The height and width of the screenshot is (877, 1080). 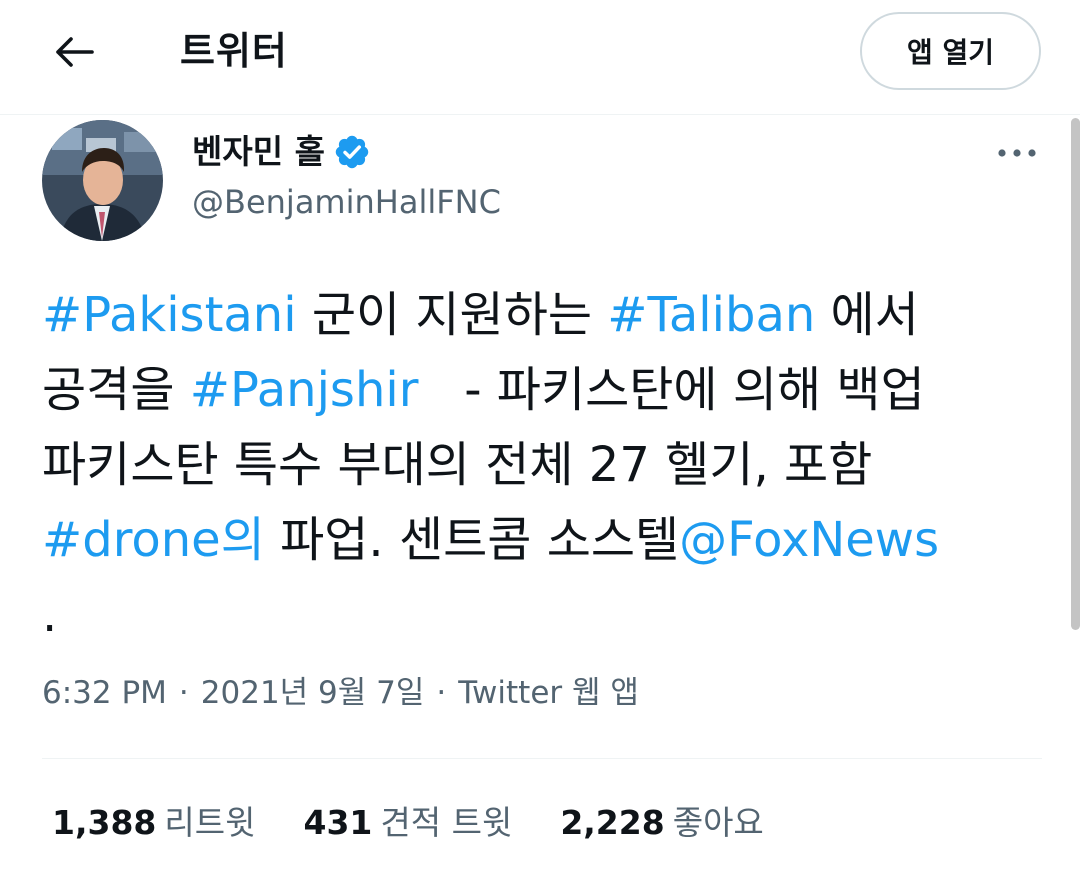 I want to click on likes-stat: 2,228 좋아요, so click(x=661, y=823).